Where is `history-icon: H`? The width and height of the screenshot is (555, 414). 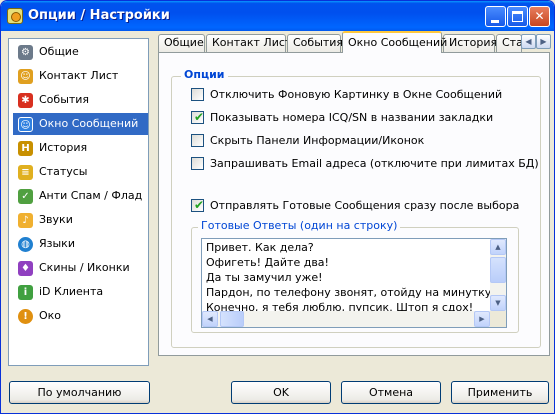
history-icon: H is located at coordinates (25, 148).